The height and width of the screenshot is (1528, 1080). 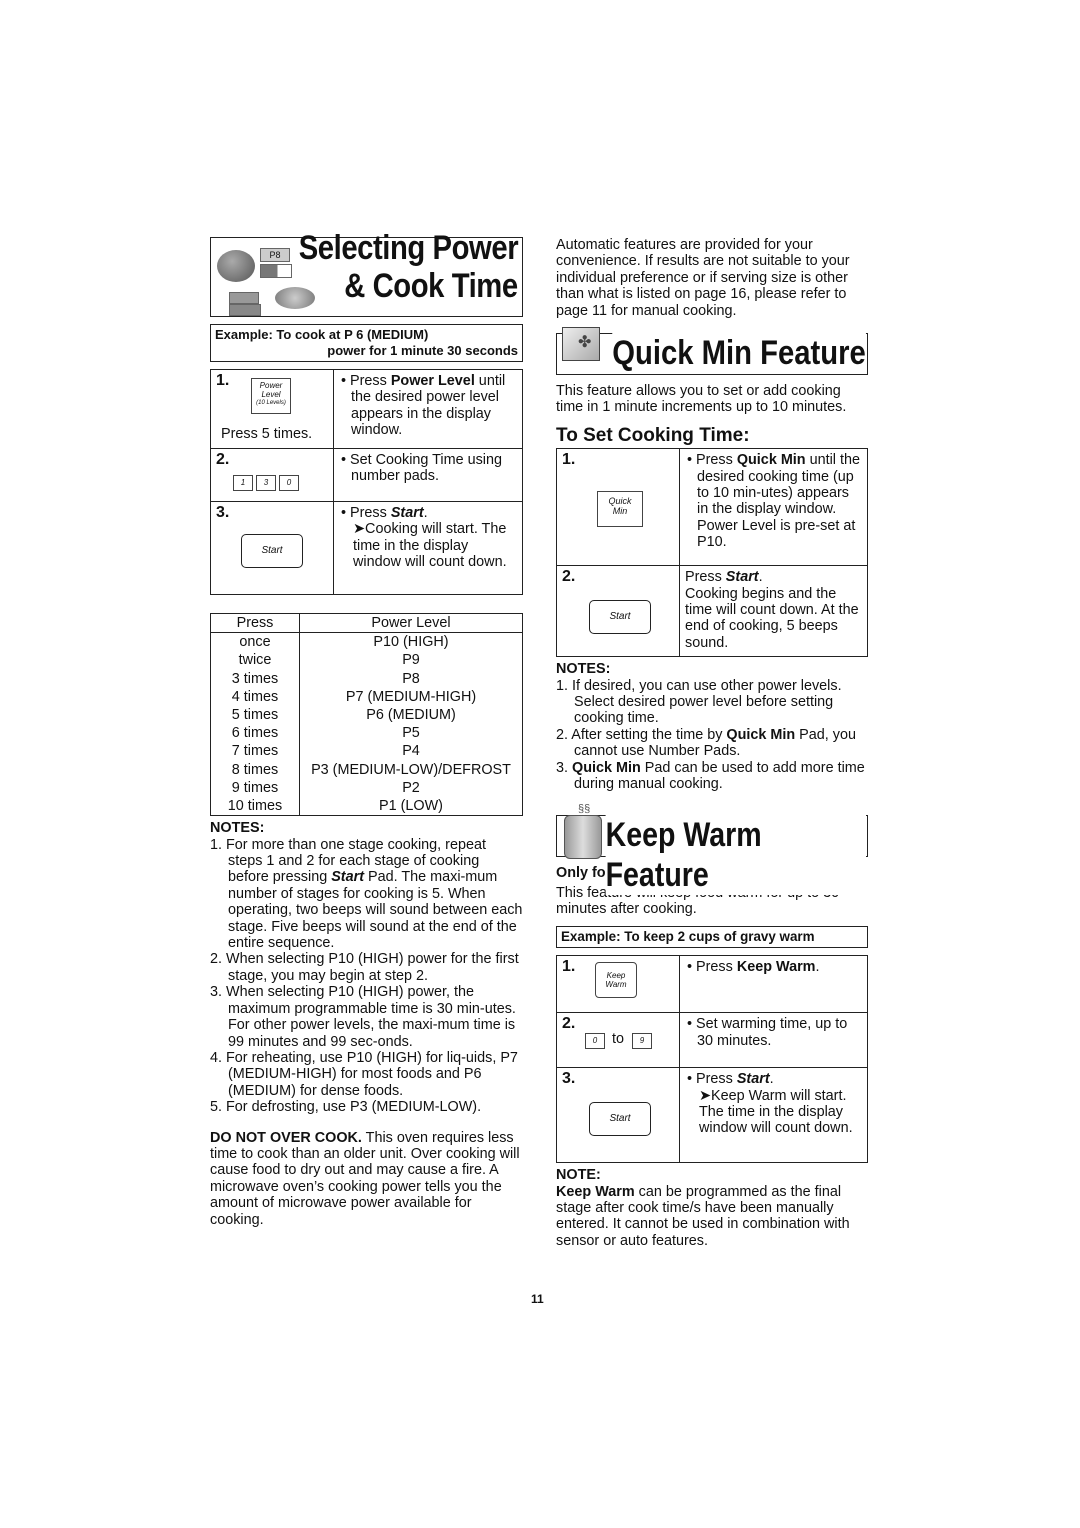 What do you see at coordinates (366, 642) in the screenshot?
I see `power-table-row: once P10 (HIGH)` at bounding box center [366, 642].